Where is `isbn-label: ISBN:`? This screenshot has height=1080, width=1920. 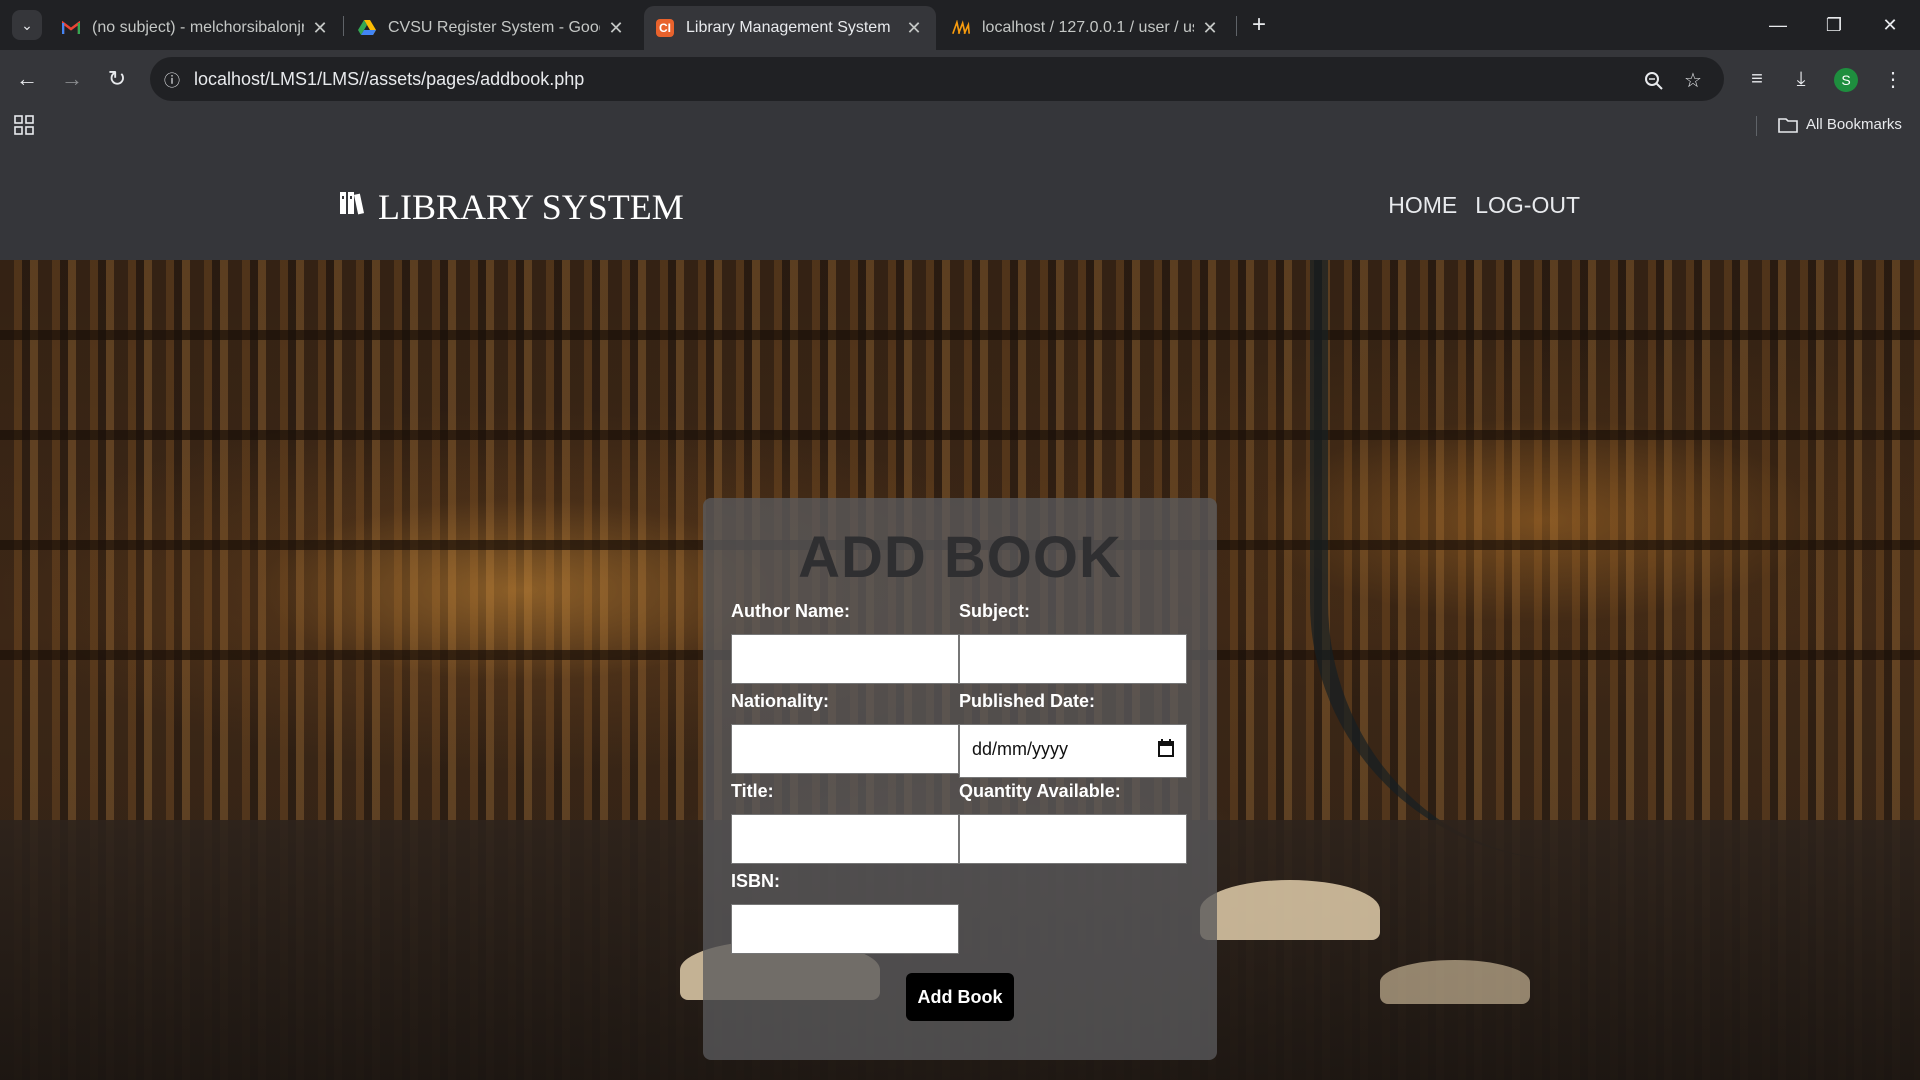
isbn-label: ISBN: is located at coordinates (755, 881).